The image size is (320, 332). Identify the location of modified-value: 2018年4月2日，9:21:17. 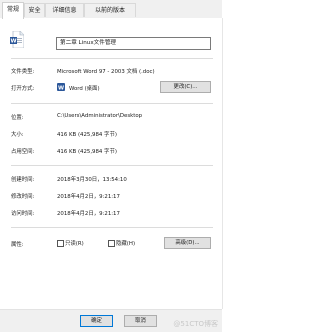
(88, 197).